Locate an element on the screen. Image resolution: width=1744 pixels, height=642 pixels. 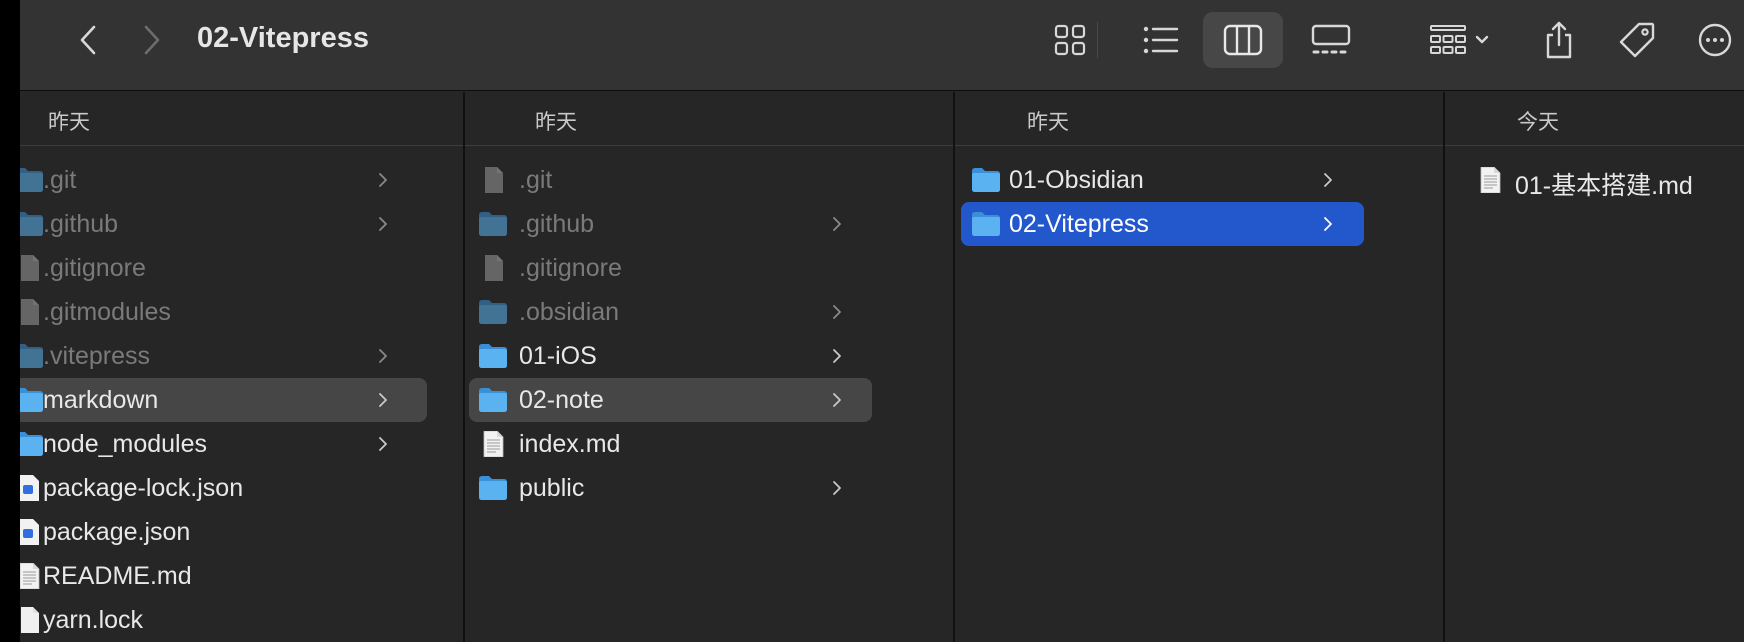
file-row: 01-基本搭建.md is located at coordinates (1594, 180).